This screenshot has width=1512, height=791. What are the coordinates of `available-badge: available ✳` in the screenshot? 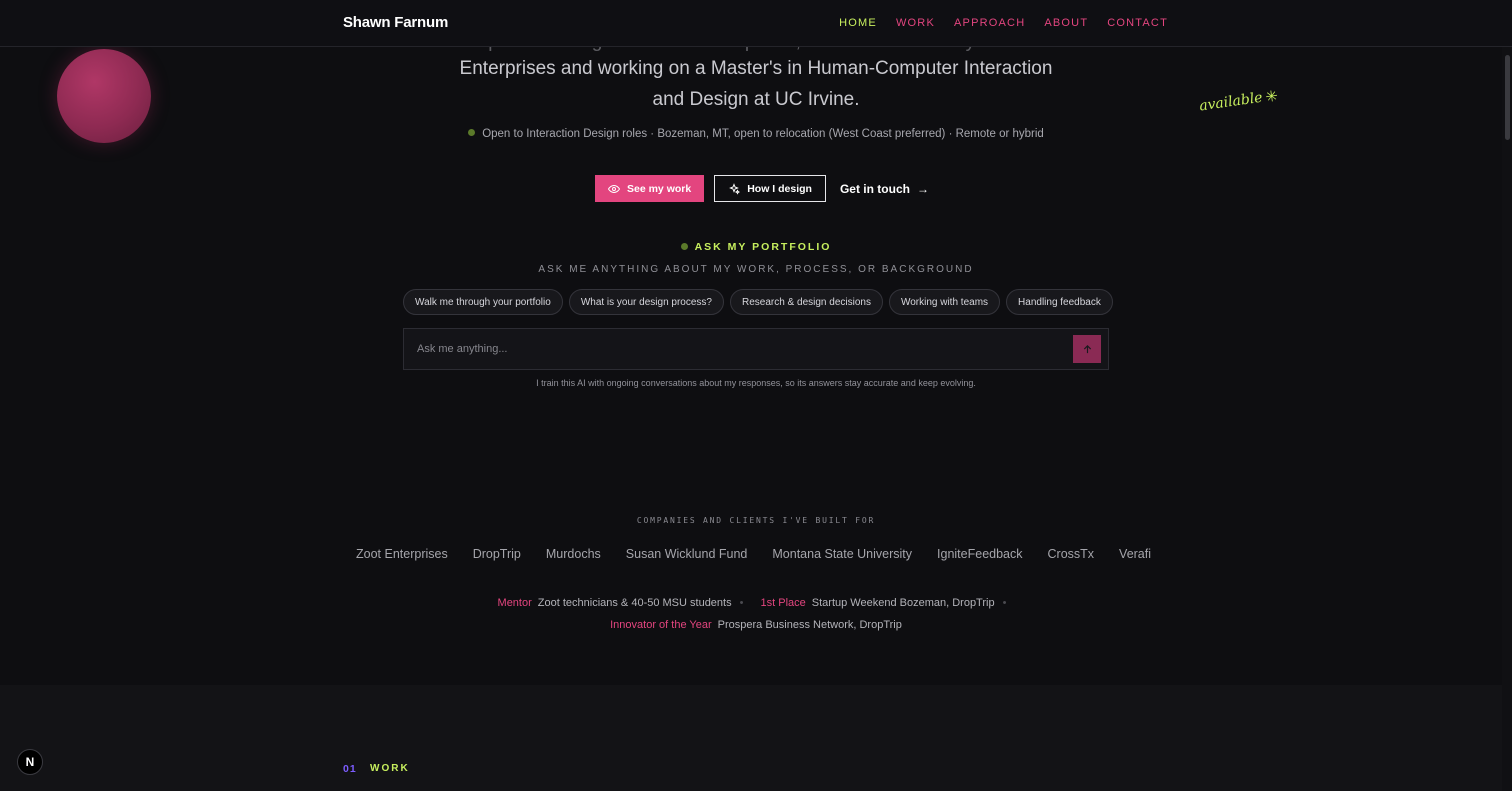 It's located at (1238, 101).